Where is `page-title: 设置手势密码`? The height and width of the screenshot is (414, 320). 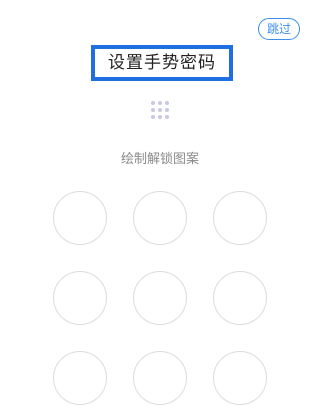 page-title: 设置手势密码 is located at coordinates (162, 63).